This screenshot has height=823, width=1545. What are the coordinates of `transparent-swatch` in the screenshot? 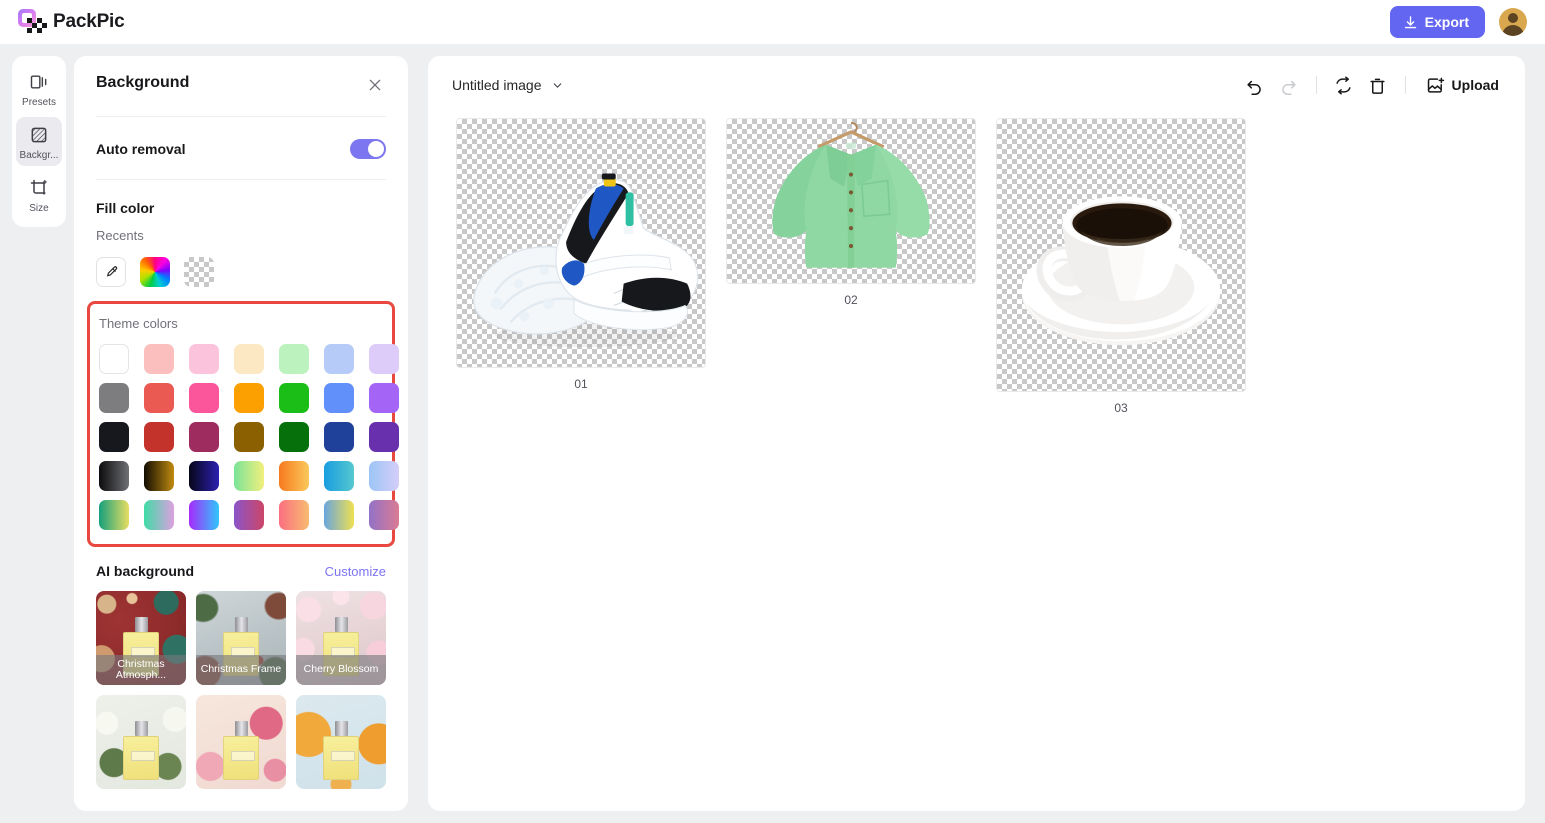 It's located at (199, 272).